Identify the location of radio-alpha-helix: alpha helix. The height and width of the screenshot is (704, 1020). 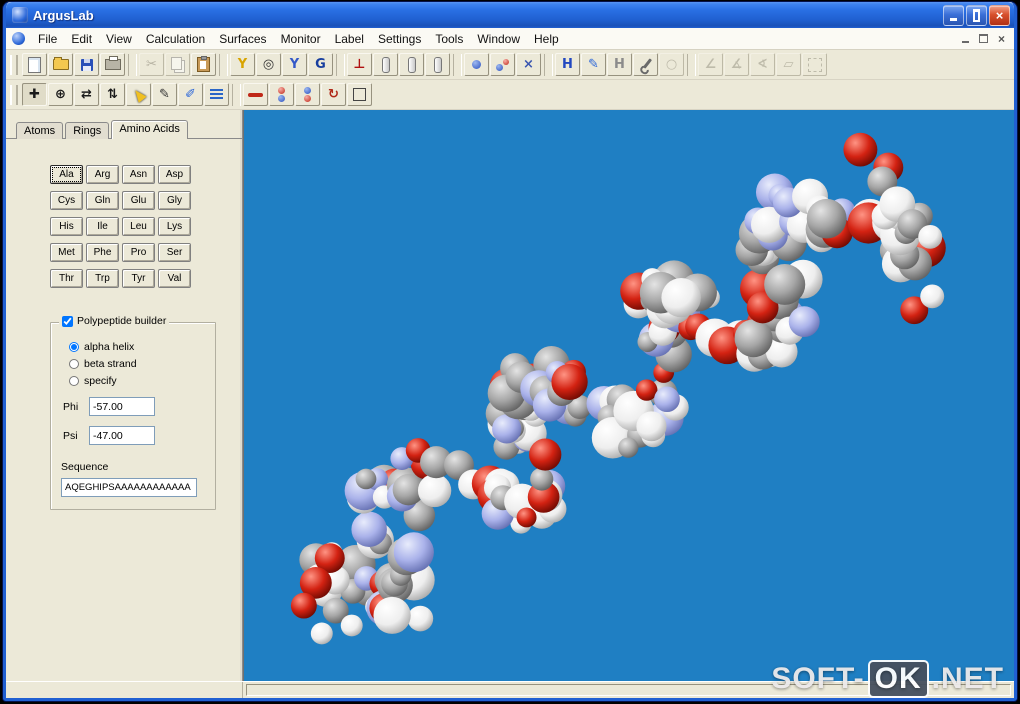
(138, 347).